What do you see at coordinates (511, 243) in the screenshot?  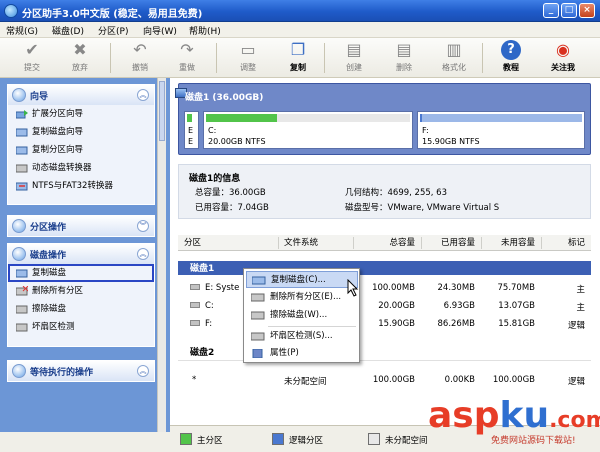 I see `column-header-free: 未用容量` at bounding box center [511, 243].